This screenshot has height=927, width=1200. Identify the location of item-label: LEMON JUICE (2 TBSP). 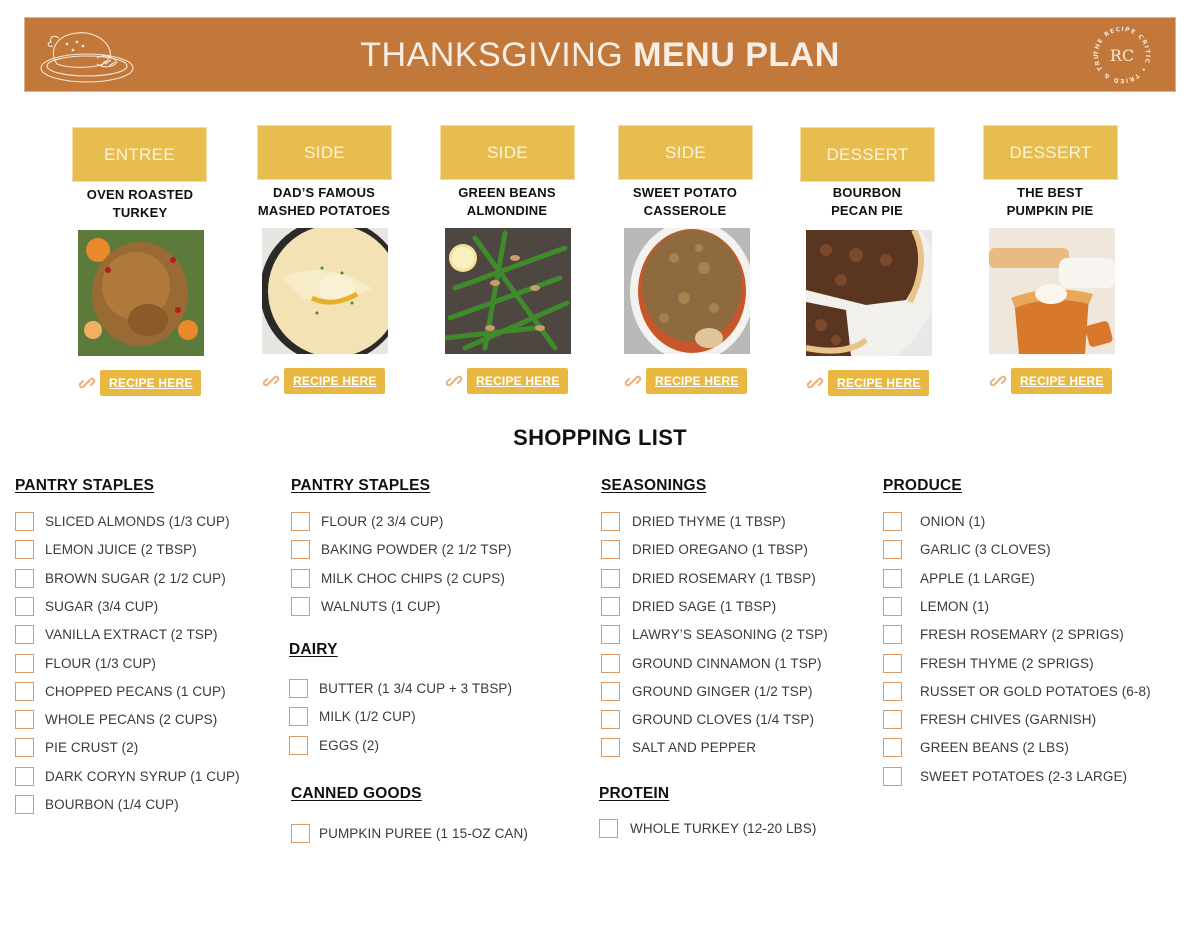
(121, 549).